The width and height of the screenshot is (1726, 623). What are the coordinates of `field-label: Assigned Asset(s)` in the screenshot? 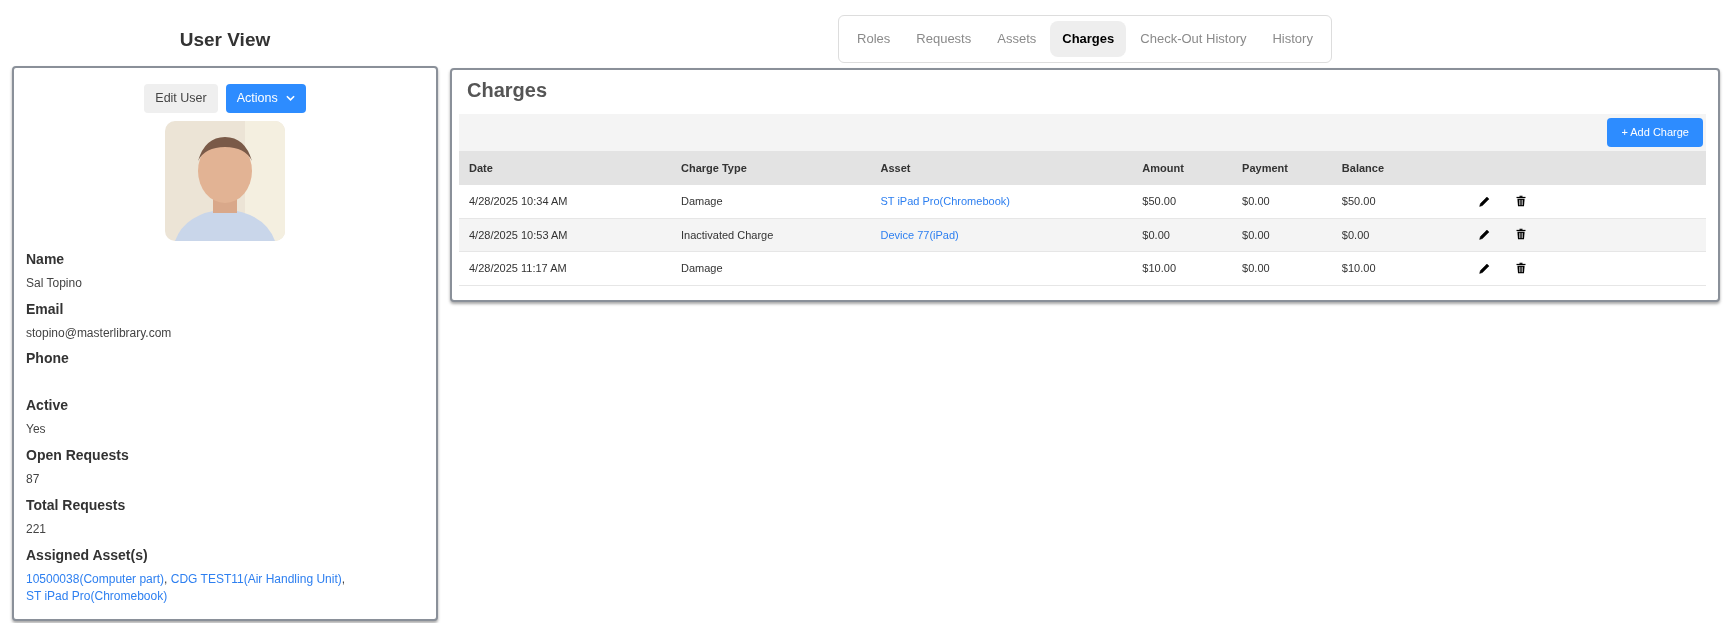 It's located at (87, 555).